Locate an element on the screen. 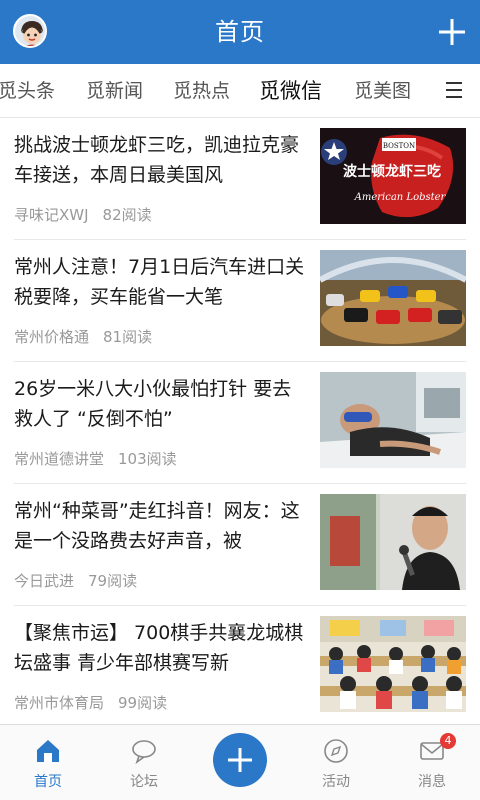  news-source: 寻味记XWJ is located at coordinates (51, 215).